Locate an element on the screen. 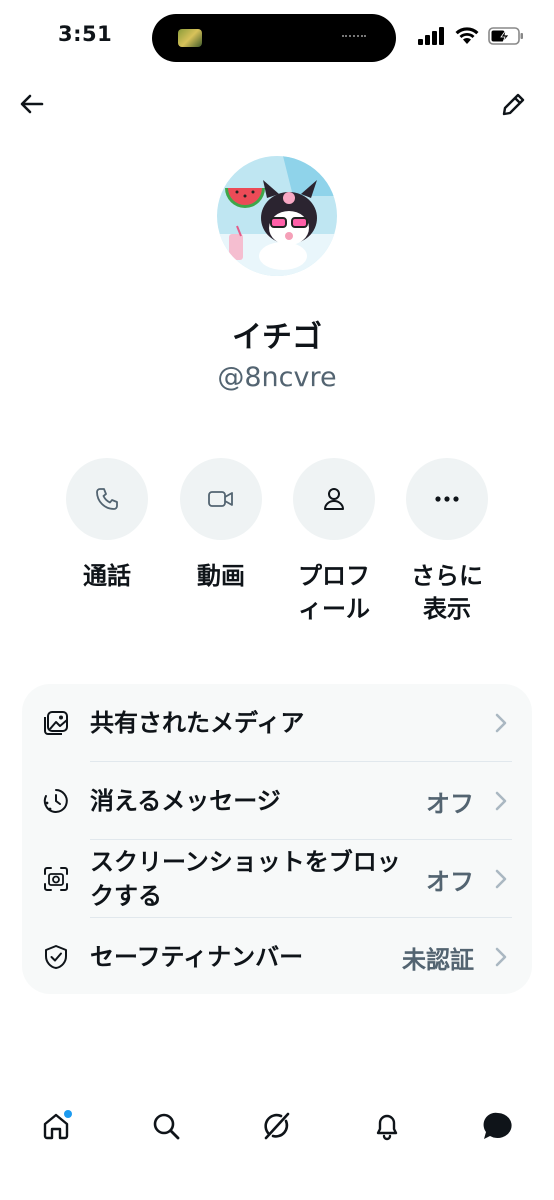 This screenshot has height=1200, width=554. shared-media-row: 共有されたメディア is located at coordinates (277, 723).